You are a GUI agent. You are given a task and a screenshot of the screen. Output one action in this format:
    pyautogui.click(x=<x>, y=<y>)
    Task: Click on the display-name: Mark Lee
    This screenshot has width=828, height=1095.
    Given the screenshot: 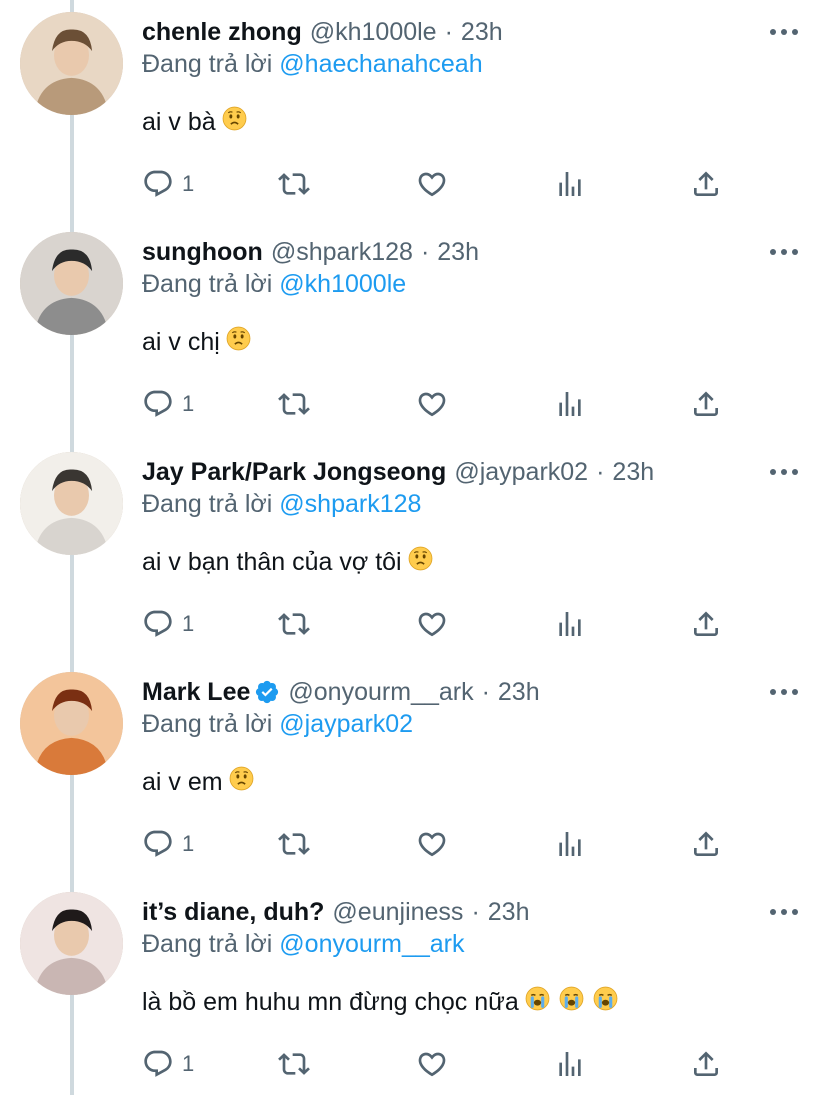 What is the action you would take?
    pyautogui.click(x=196, y=692)
    